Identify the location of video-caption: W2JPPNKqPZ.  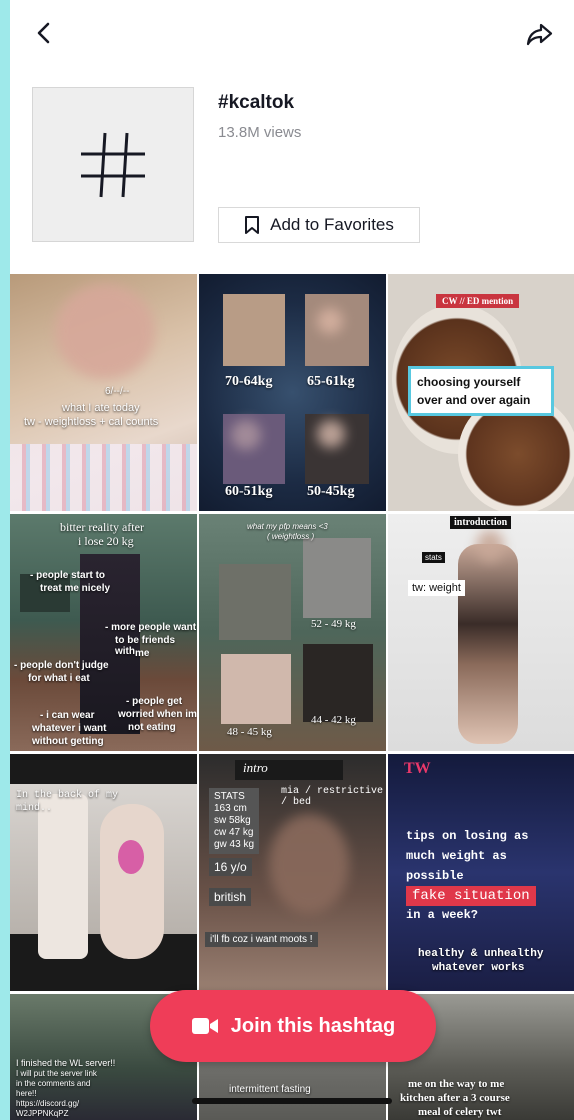
(42, 1113).